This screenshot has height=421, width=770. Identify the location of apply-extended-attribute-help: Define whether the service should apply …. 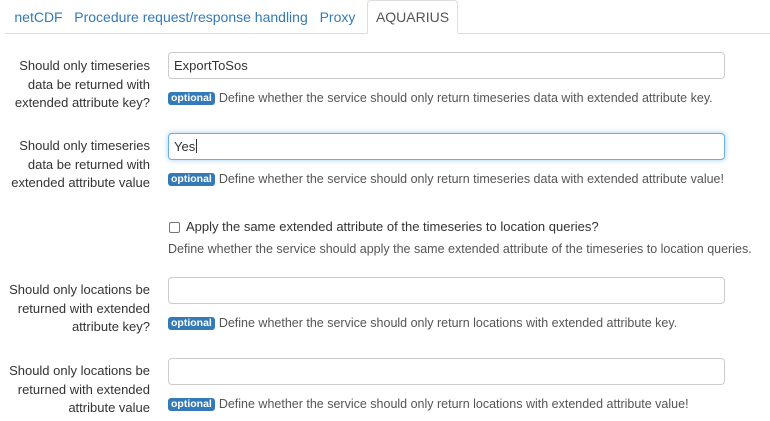
(460, 249).